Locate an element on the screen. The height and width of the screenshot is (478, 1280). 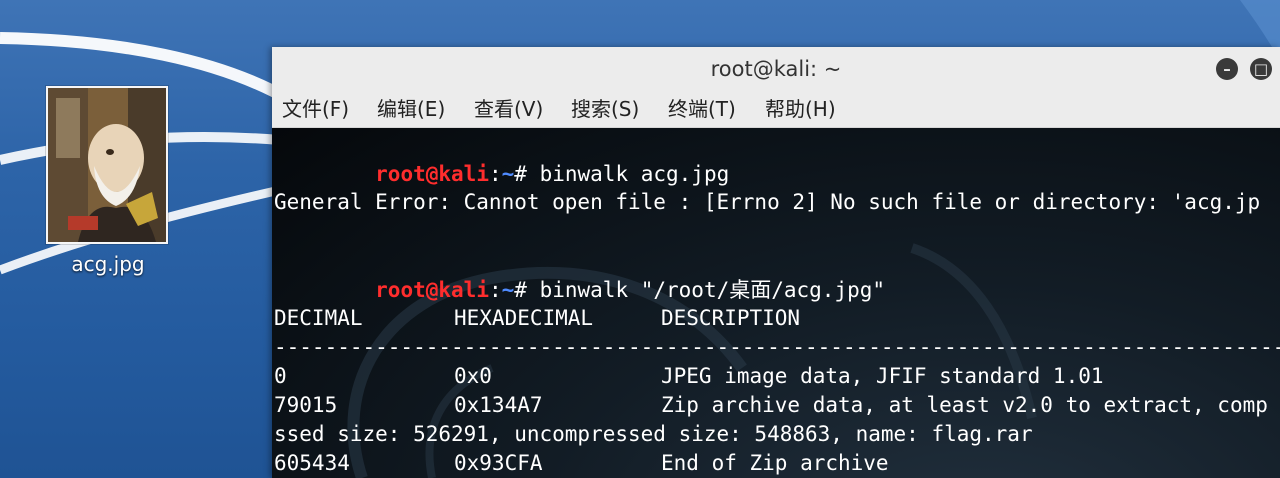
menu-help: 帮助(H) is located at coordinates (800, 109).